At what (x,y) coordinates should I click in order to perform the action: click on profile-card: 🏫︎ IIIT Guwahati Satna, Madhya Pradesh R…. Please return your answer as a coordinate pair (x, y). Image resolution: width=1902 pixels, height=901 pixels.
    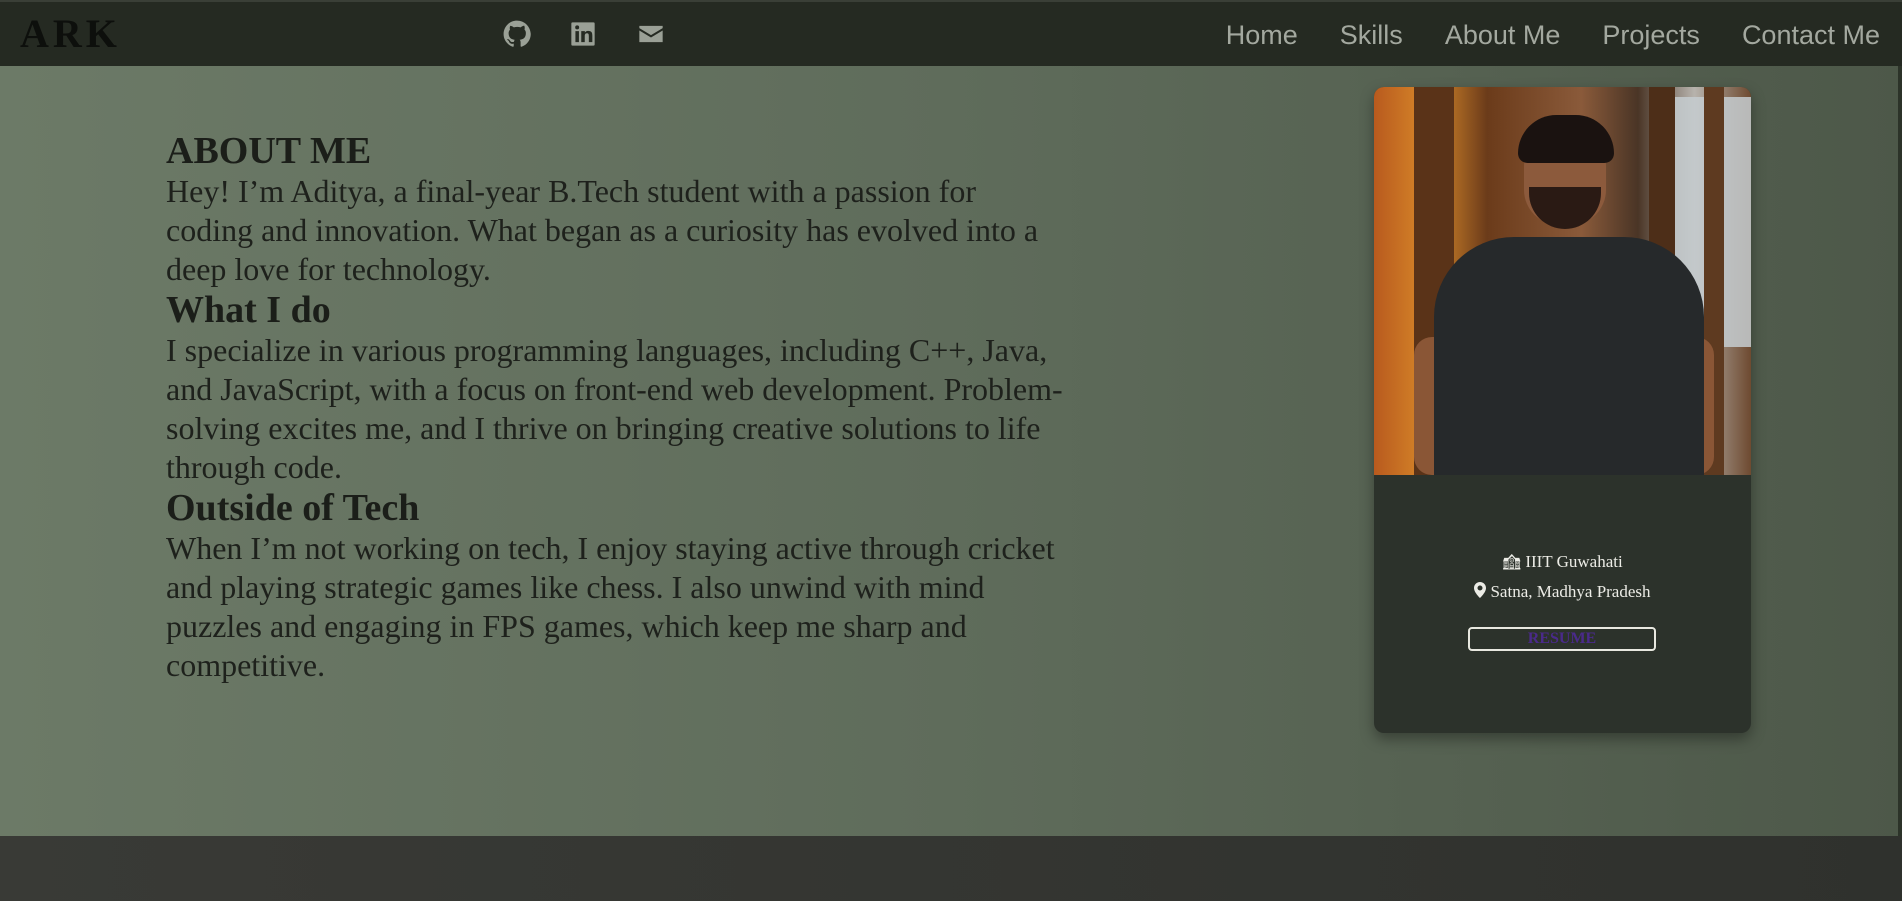
    Looking at the image, I should click on (1562, 410).